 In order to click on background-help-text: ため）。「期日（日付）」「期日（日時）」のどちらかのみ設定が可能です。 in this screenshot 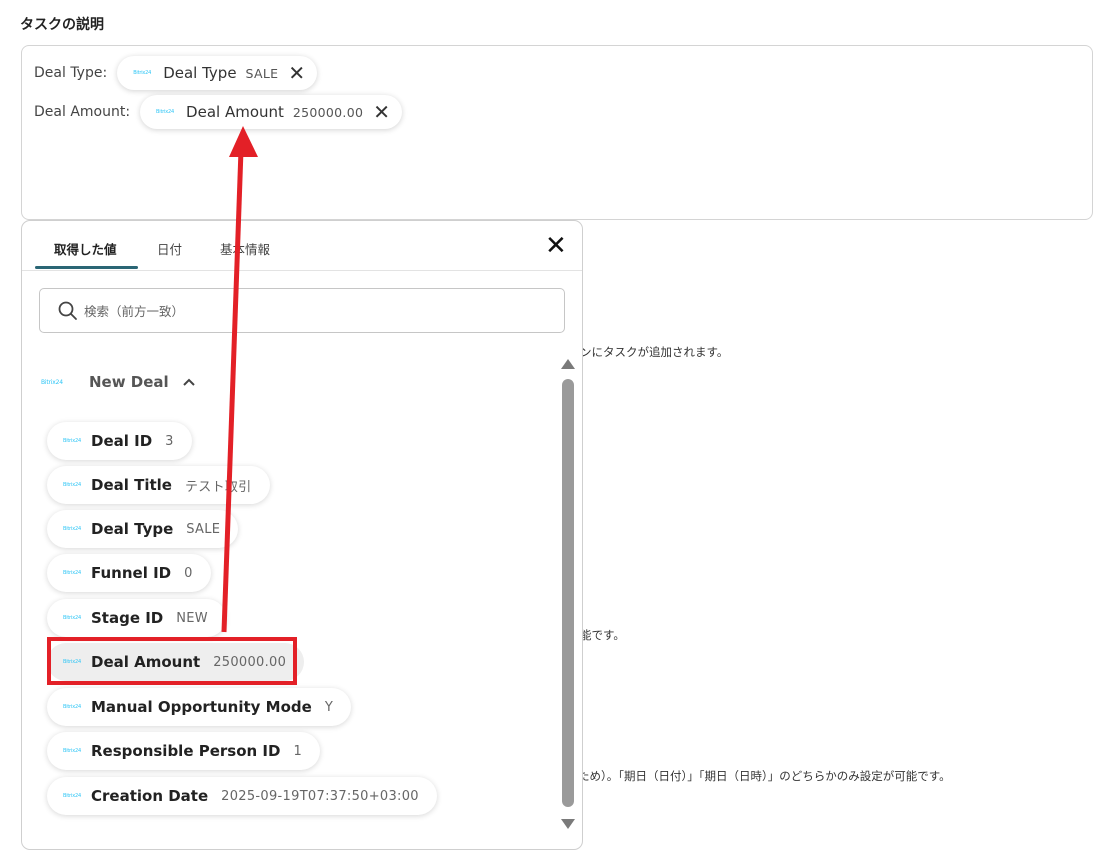, I will do `click(764, 776)`.